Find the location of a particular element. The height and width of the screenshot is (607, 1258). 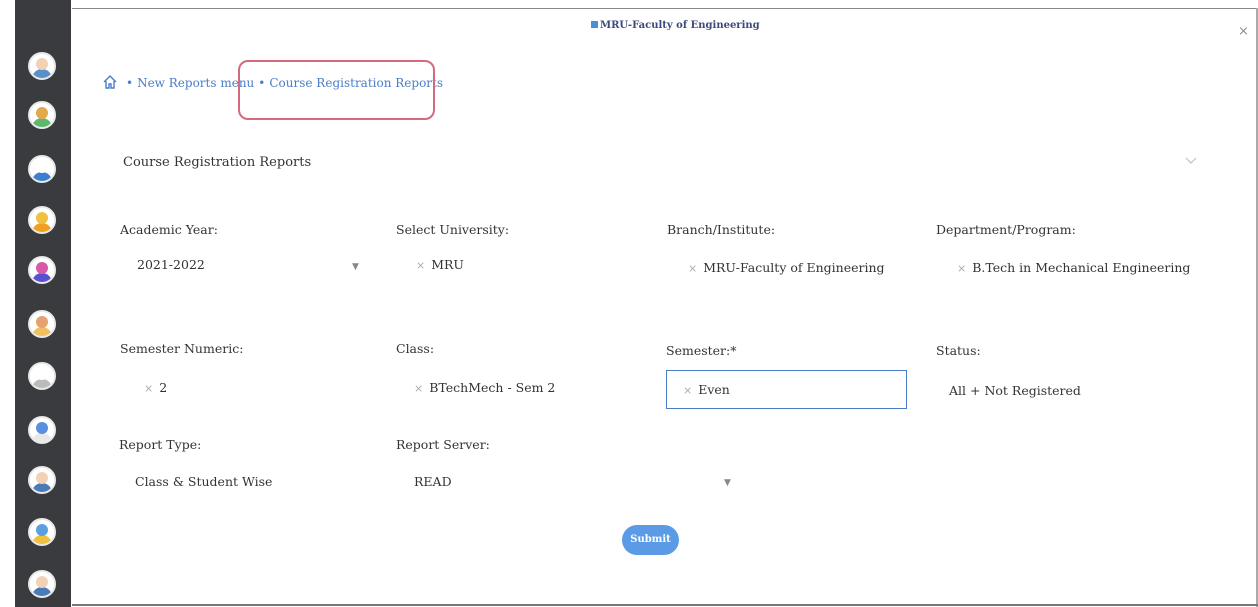

select-university-label: Select University: is located at coordinates (453, 229).